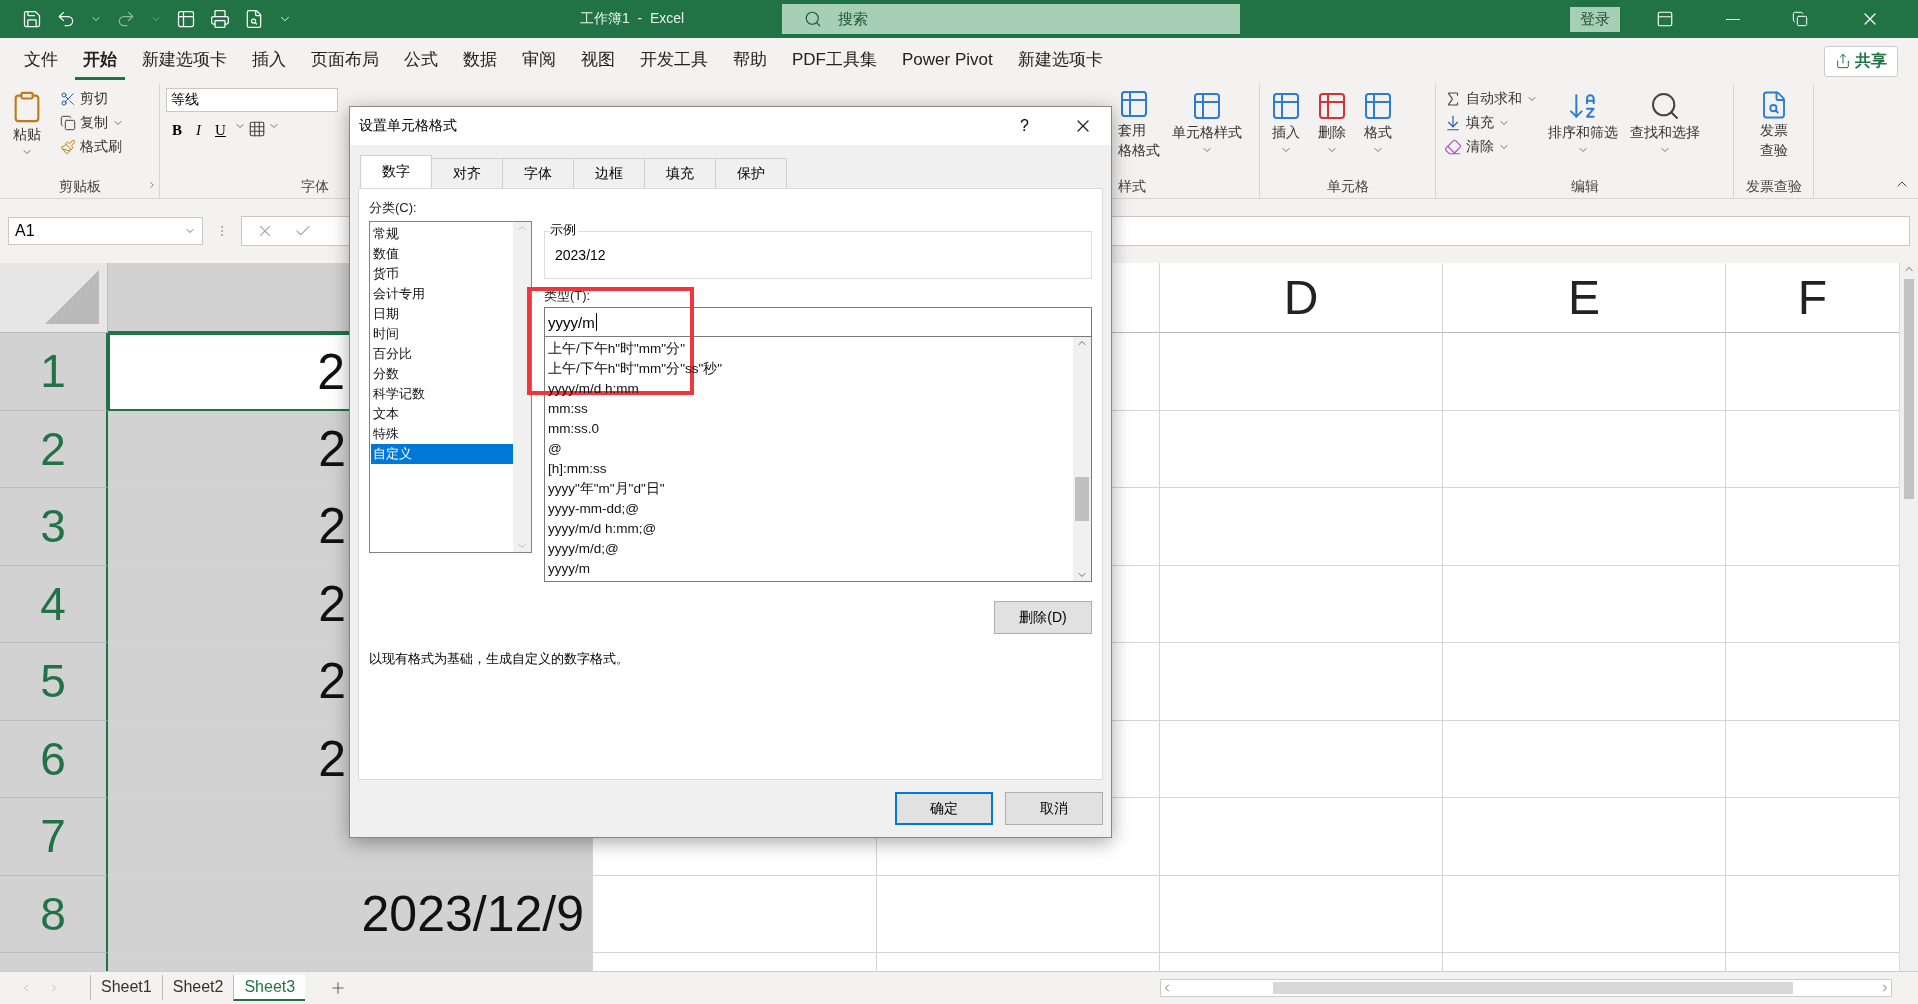  I want to click on sample-label: 示例, so click(564, 230).